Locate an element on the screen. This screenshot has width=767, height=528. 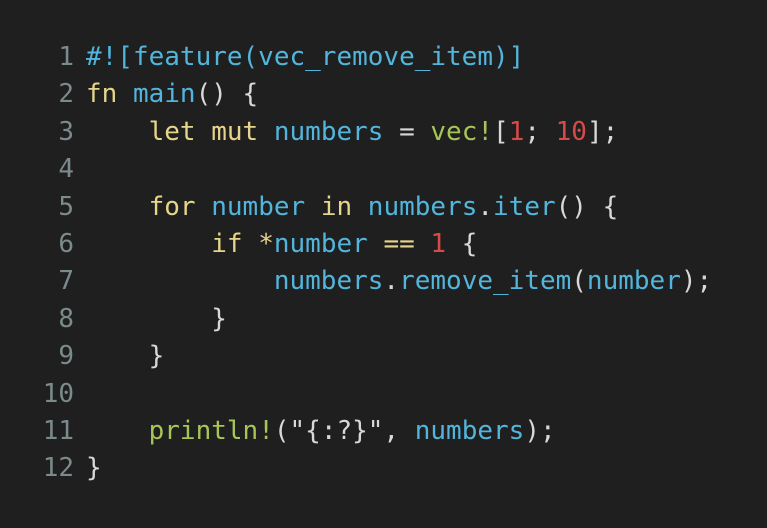
code-text: for number in numbers.iter() { is located at coordinates (420, 207).